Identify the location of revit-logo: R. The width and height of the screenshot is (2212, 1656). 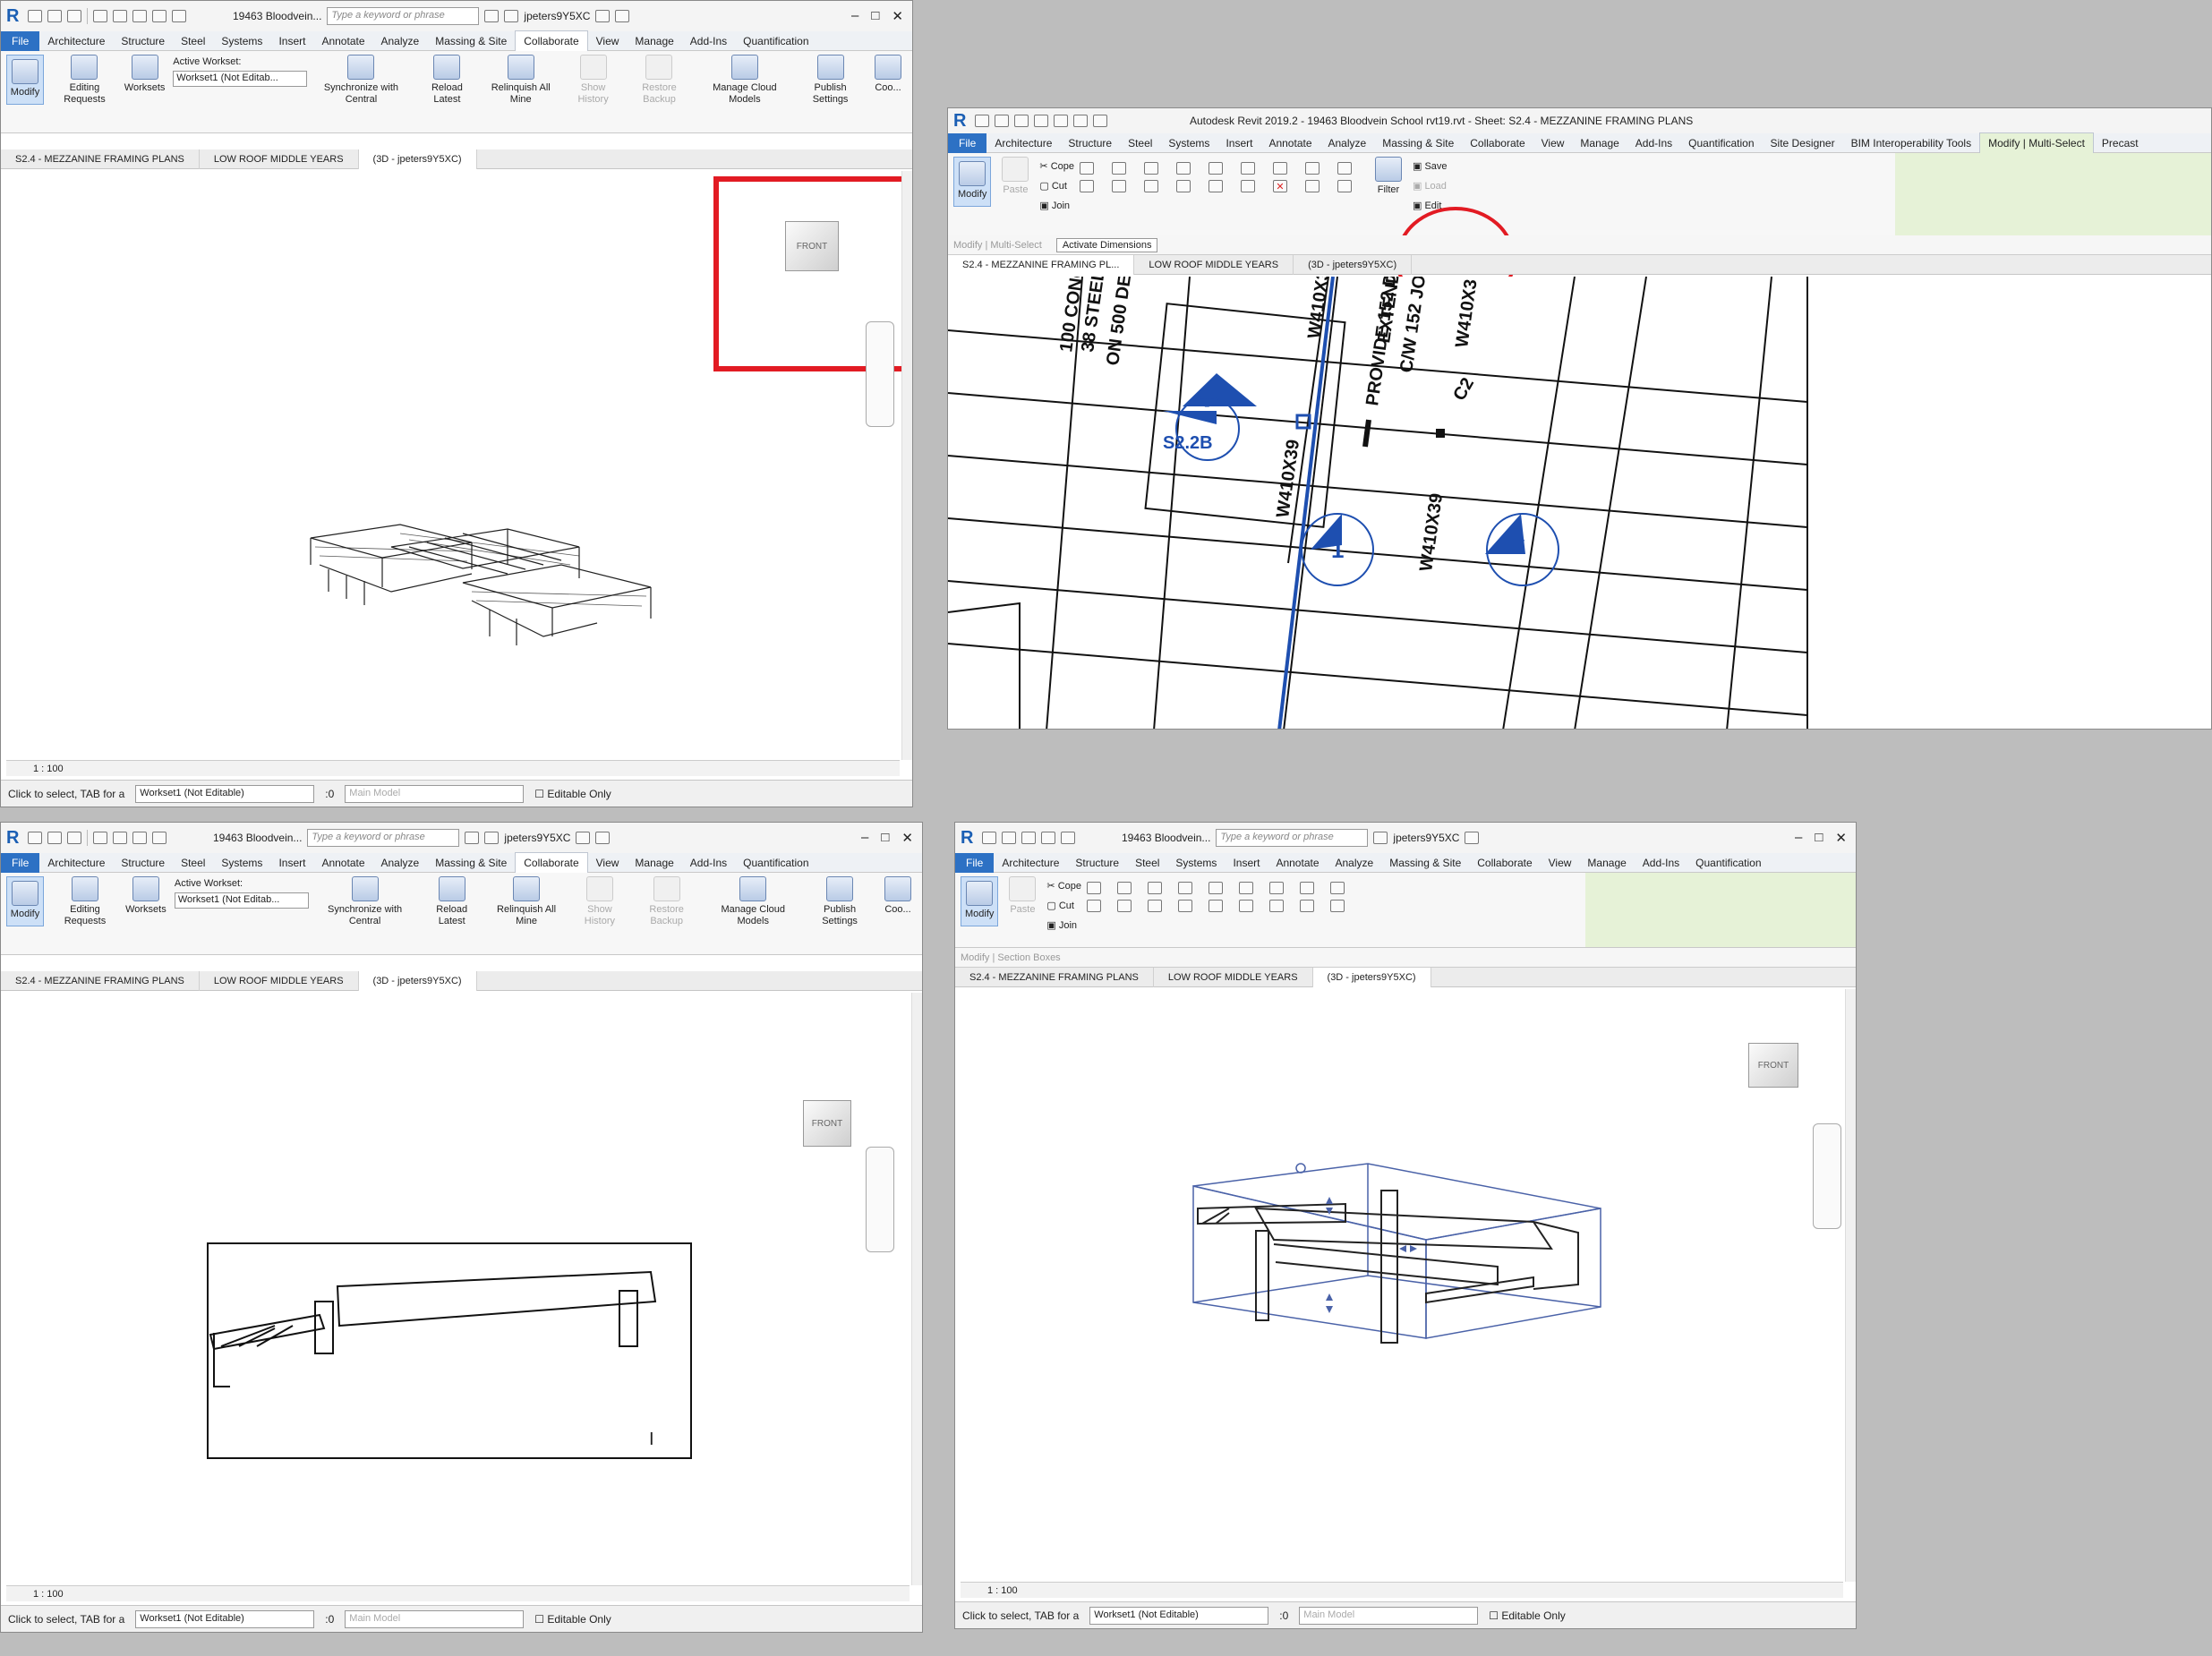
(14, 16).